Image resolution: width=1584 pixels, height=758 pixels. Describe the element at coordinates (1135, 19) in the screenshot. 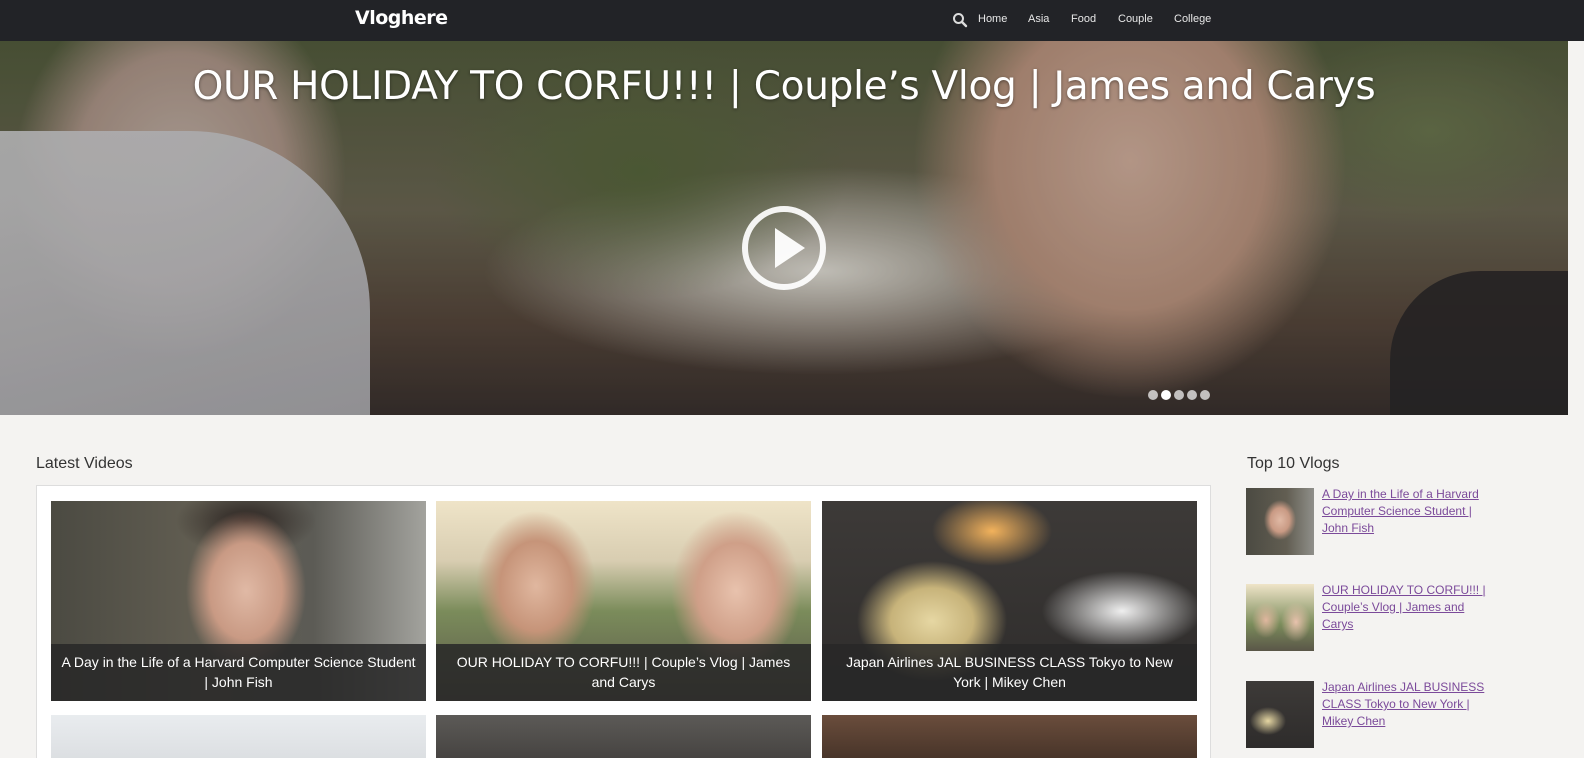

I see `nav-link-couple: Couple` at that location.